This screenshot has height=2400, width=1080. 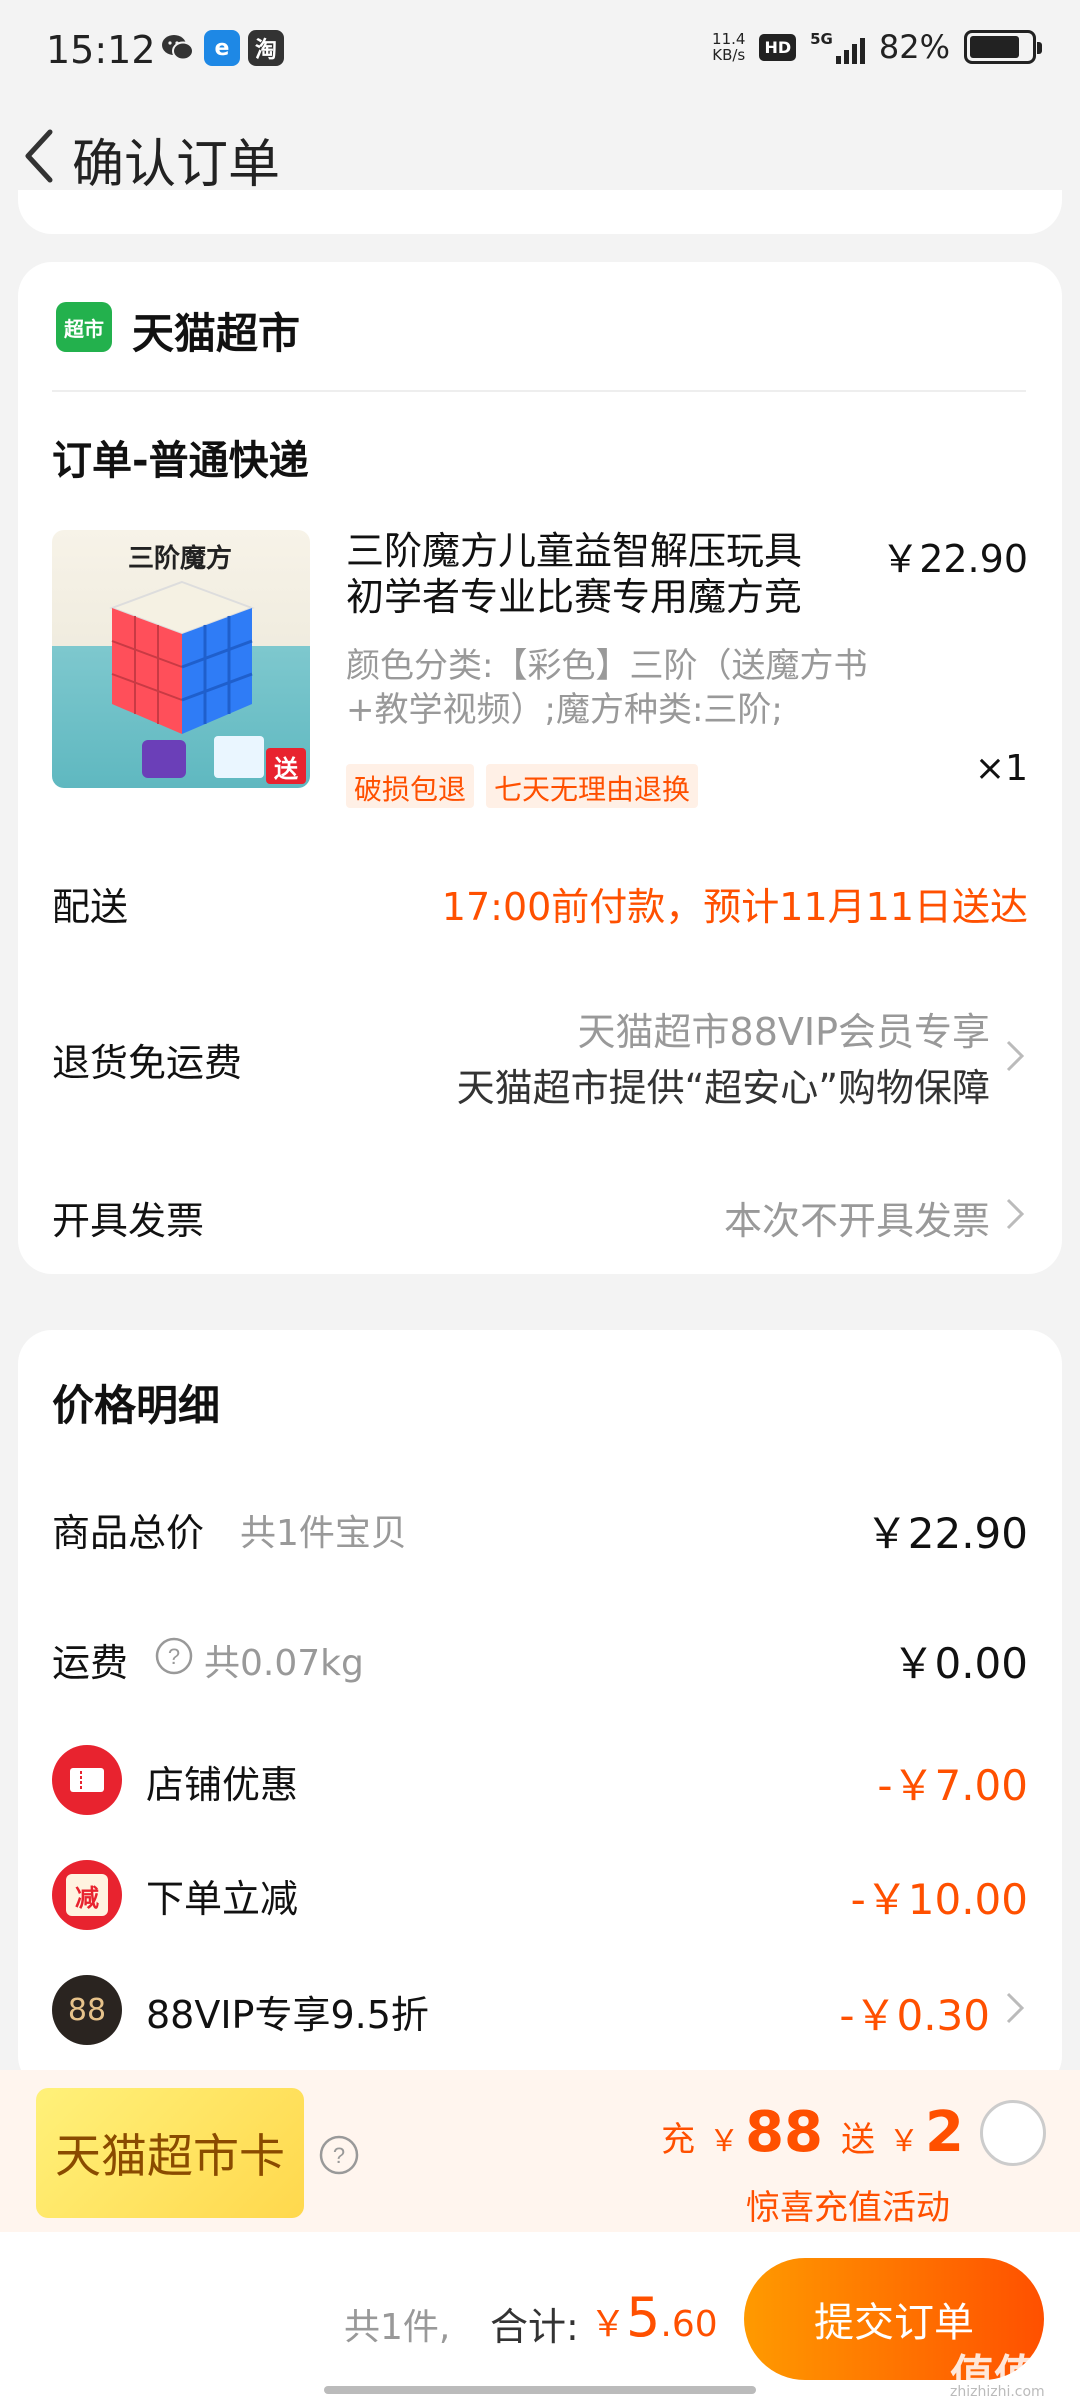 I want to click on recharge-subtitle: 惊喜充值活动, so click(x=848, y=2208).